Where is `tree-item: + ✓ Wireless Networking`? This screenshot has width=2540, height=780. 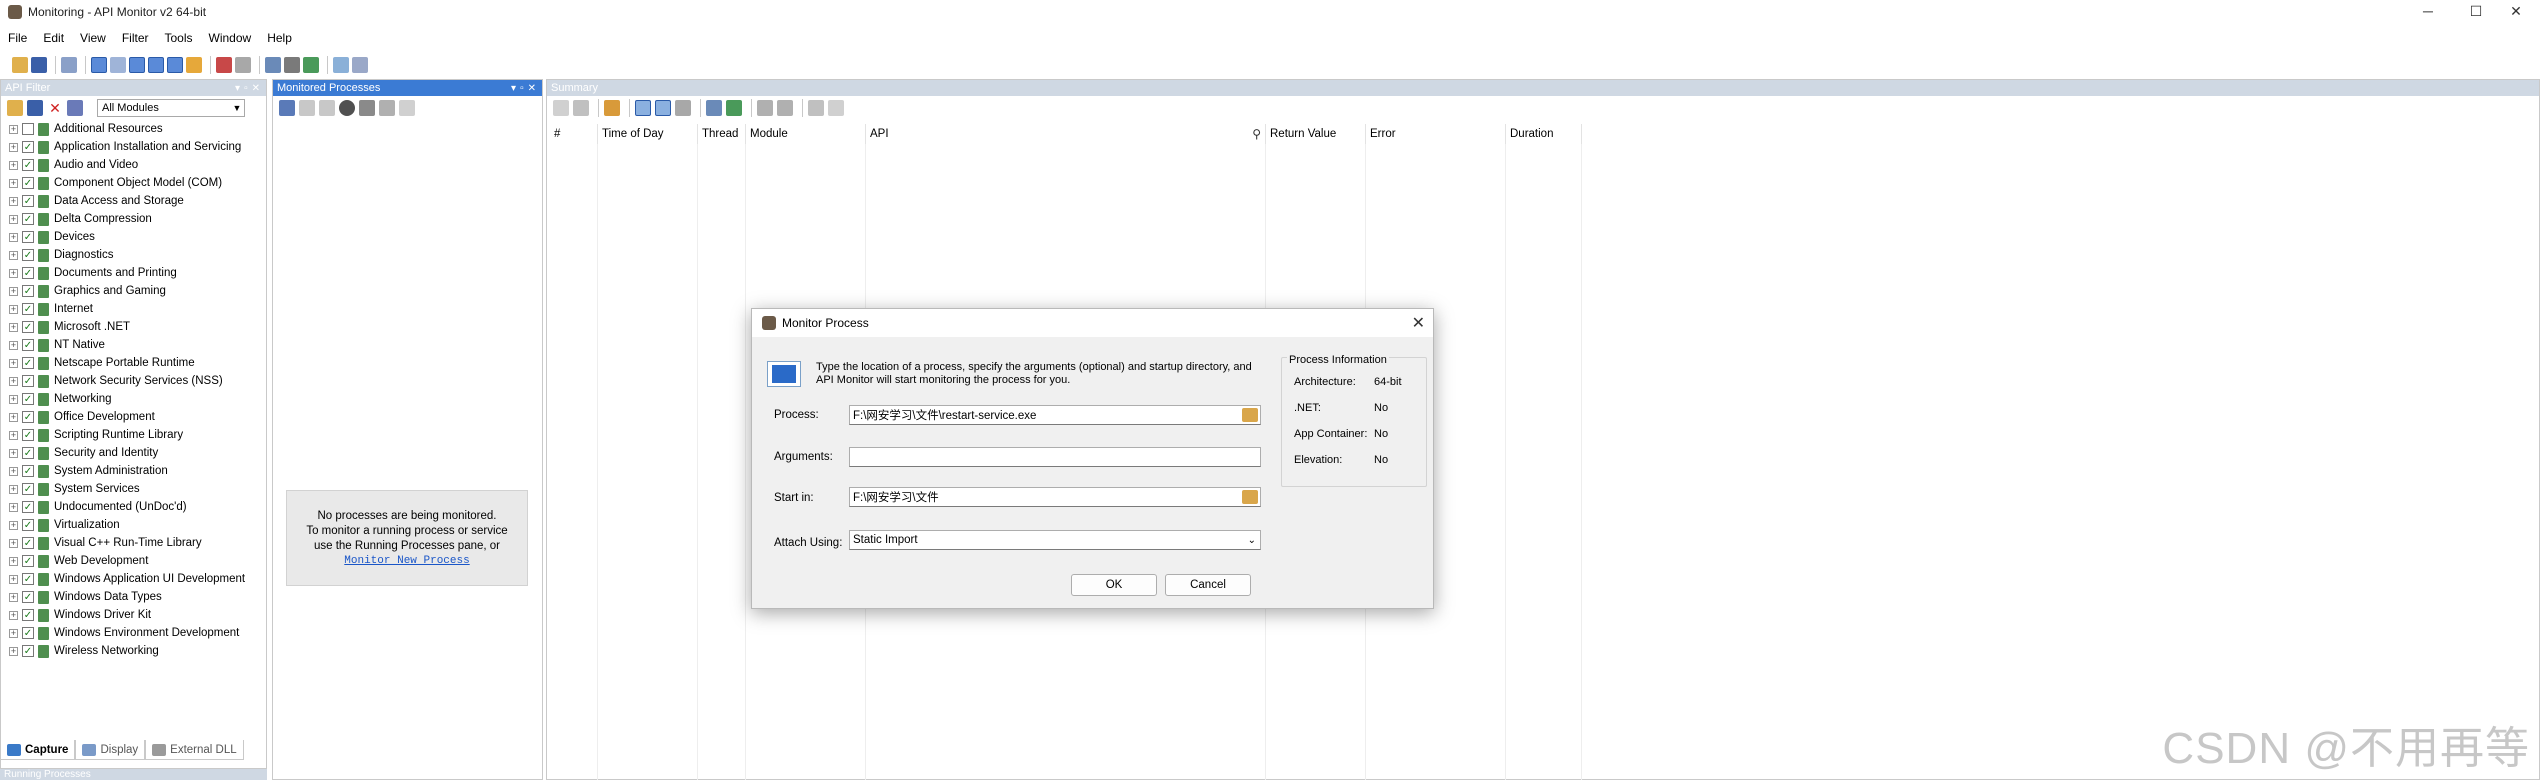 tree-item: + ✓ Wireless Networking is located at coordinates (133, 651).